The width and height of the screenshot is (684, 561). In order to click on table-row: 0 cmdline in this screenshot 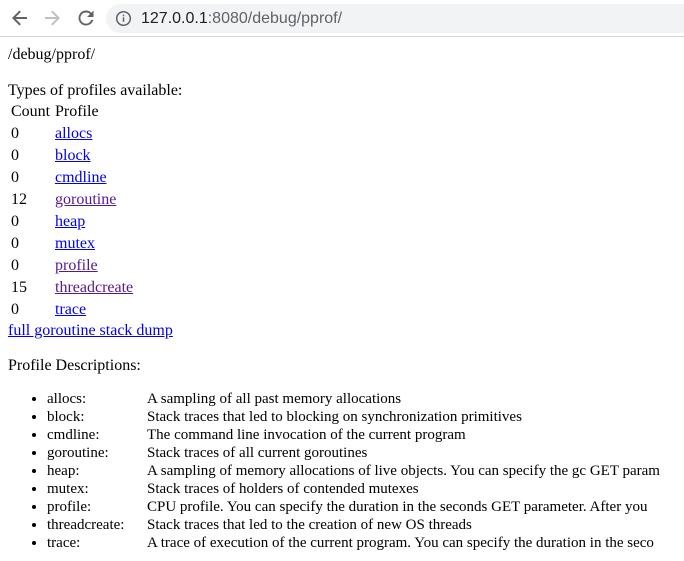, I will do `click(72, 178)`.